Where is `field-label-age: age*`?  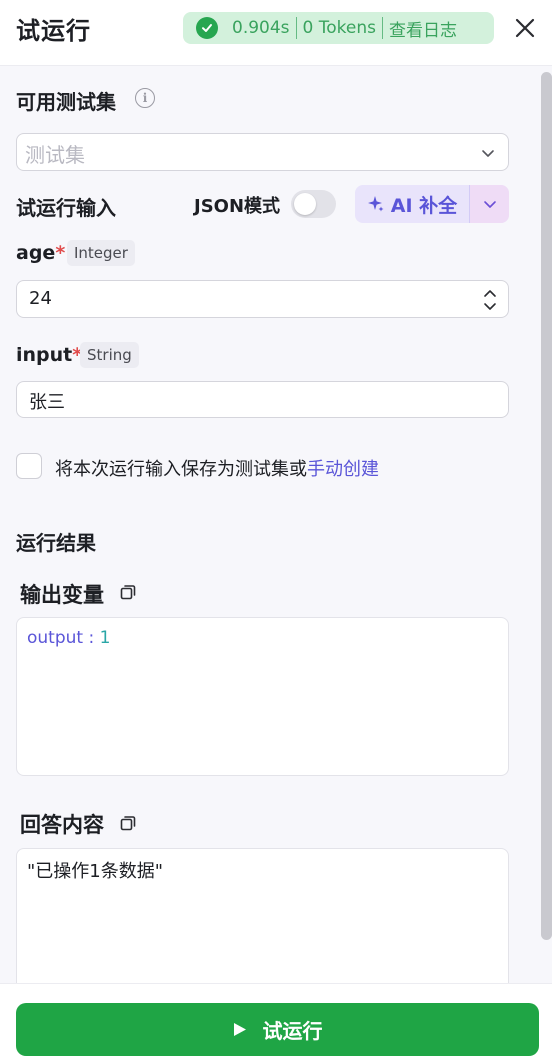
field-label-age: age* is located at coordinates (40, 253).